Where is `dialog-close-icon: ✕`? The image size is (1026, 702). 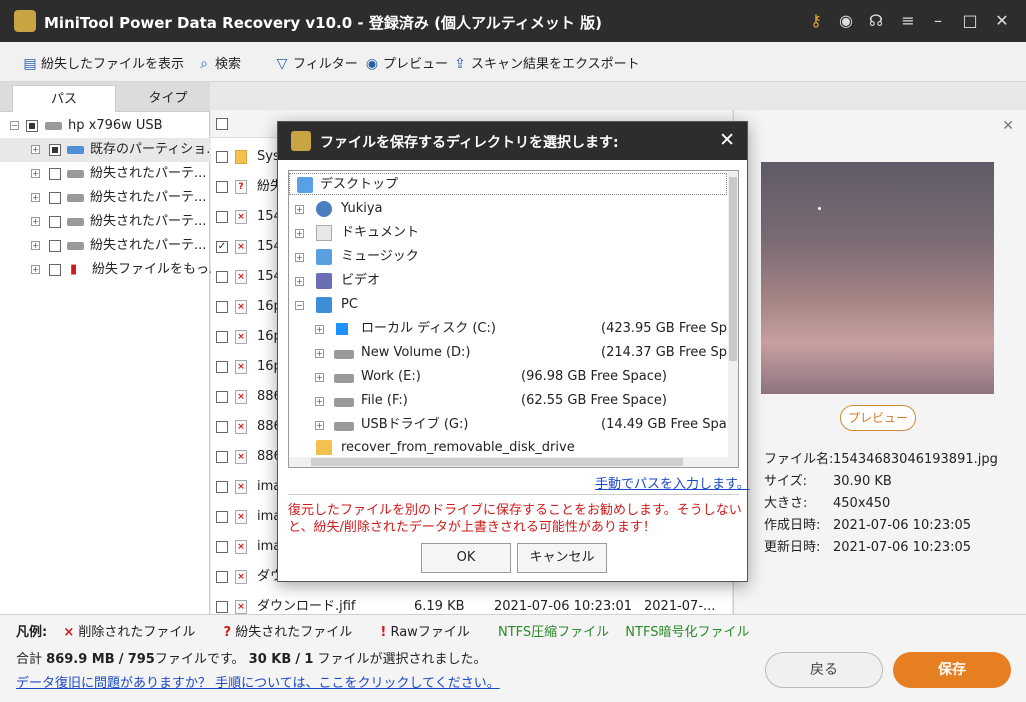
dialog-close-icon: ✕ is located at coordinates (727, 140).